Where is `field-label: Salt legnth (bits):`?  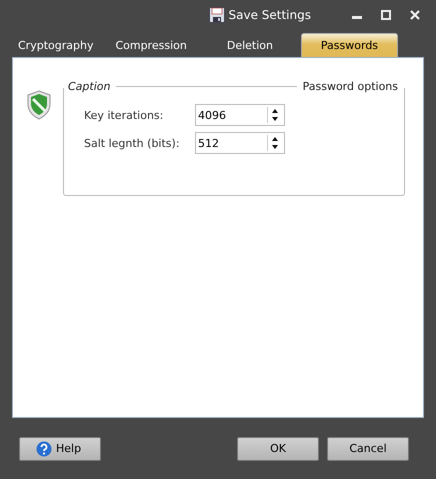
field-label: Salt legnth (bits): is located at coordinates (132, 143).